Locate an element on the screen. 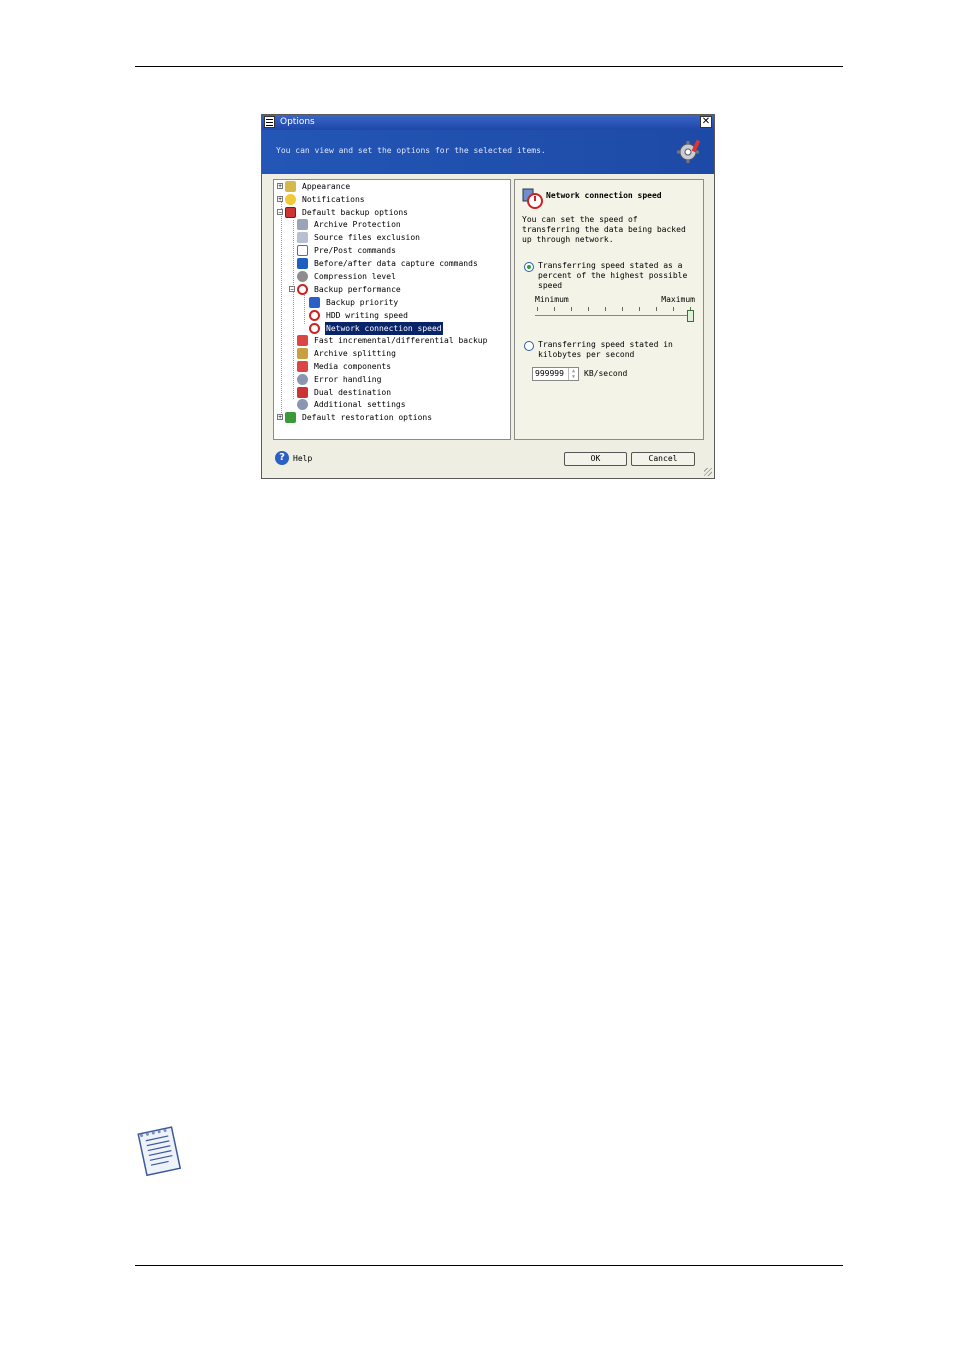 The image size is (954, 1350). tree-item-source-files-exclusion: Source files exclusion is located at coordinates (392, 237).